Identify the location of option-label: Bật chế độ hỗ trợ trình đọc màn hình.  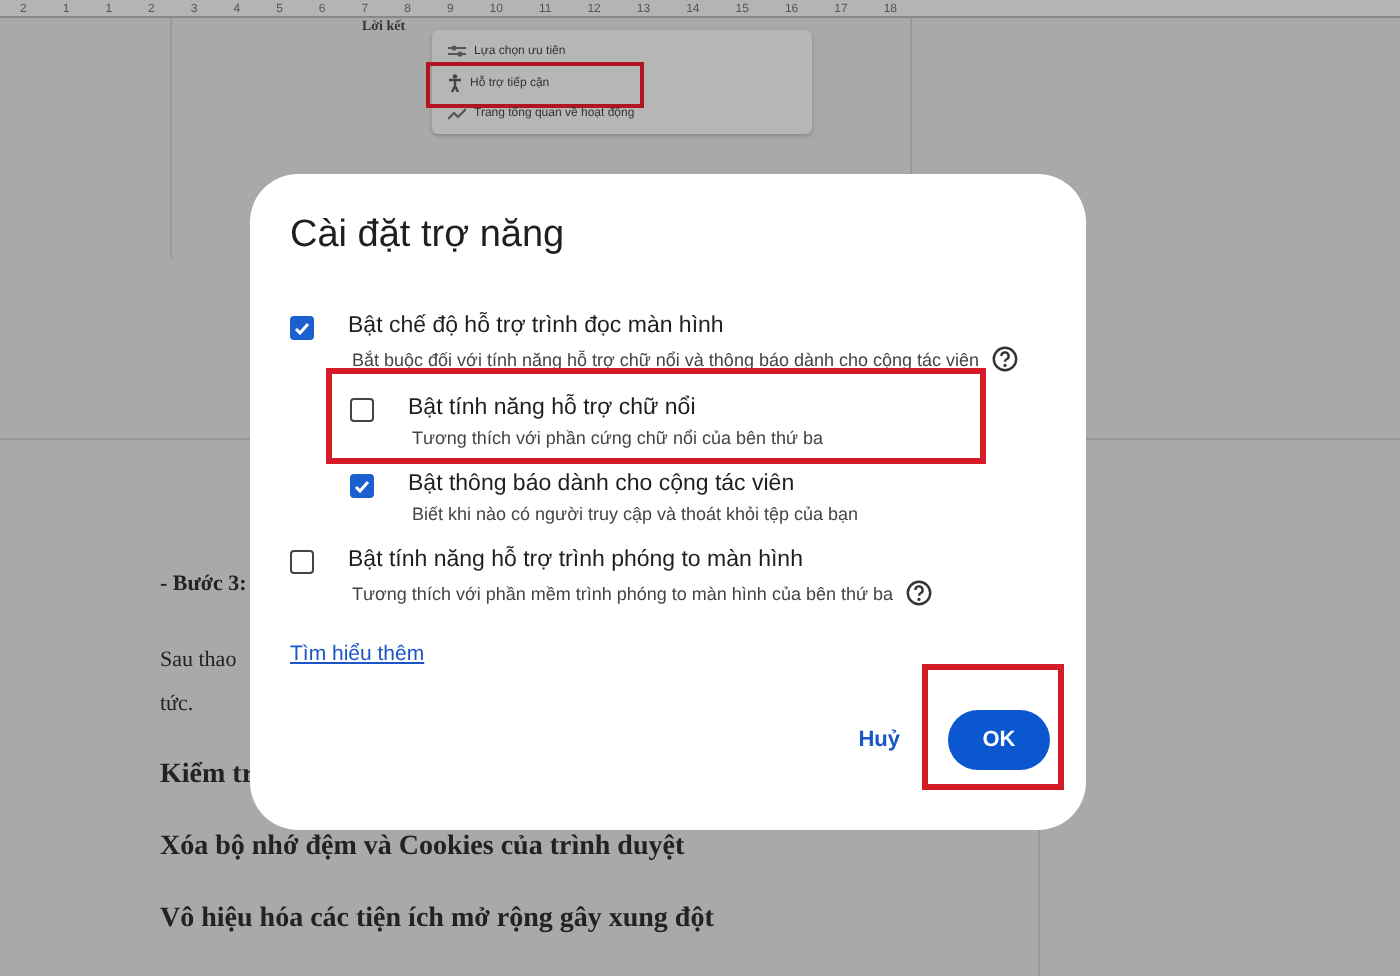
(537, 326).